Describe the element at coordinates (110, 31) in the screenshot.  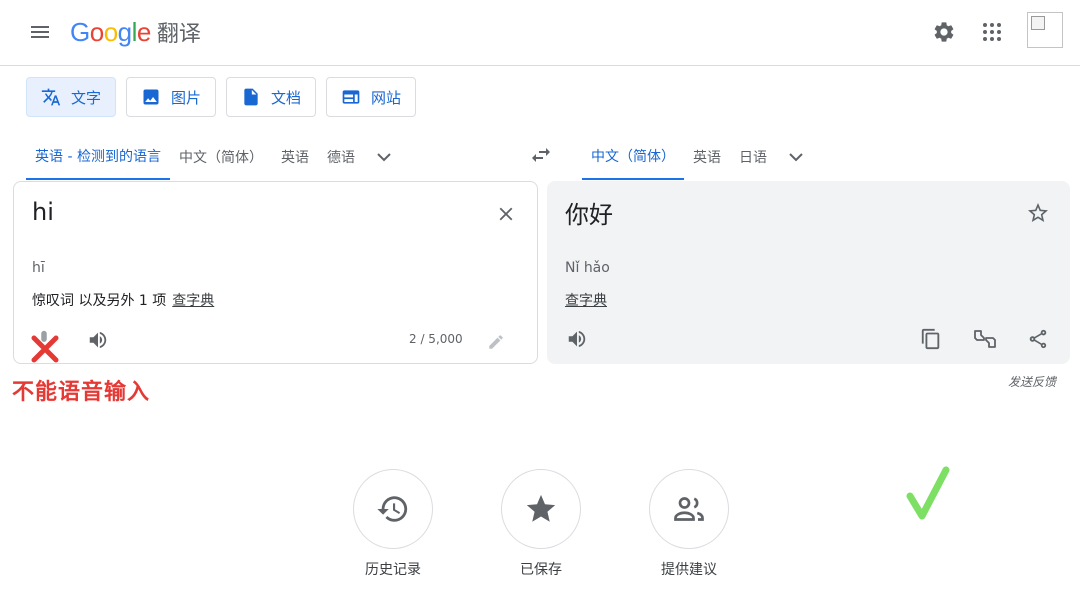
I see `google-wordmark: Google` at that location.